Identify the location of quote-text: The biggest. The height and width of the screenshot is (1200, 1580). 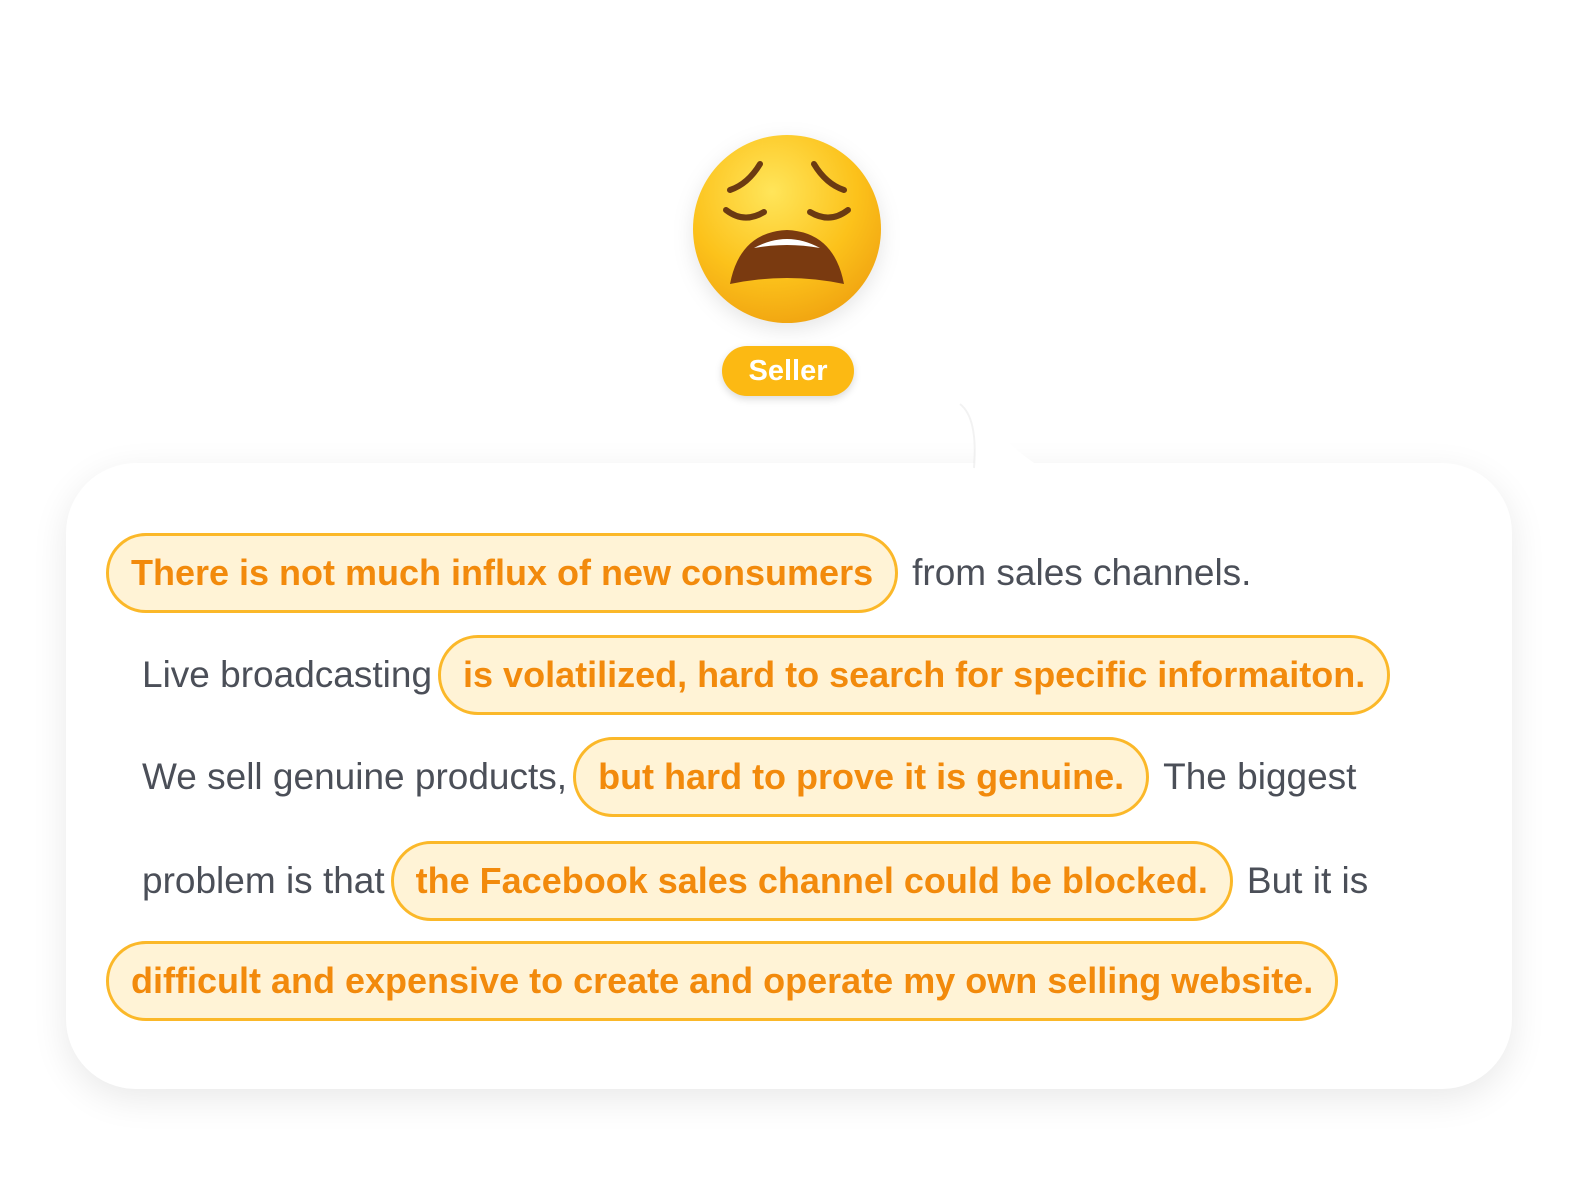
(1260, 776).